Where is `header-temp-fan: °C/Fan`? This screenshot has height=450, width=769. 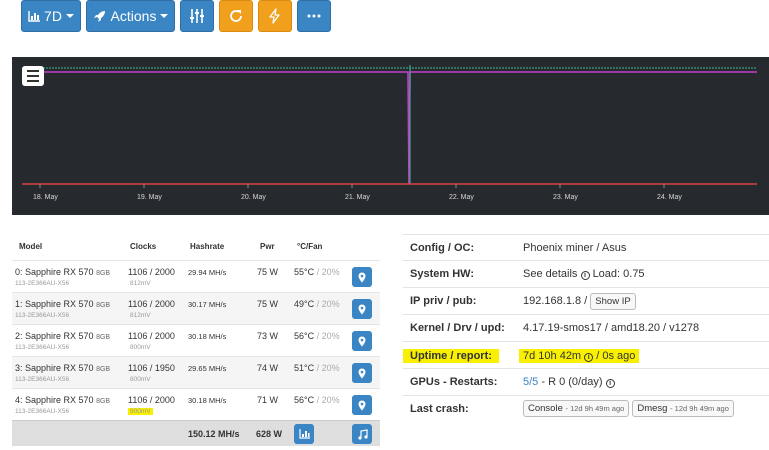 header-temp-fan: °C/Fan is located at coordinates (310, 246).